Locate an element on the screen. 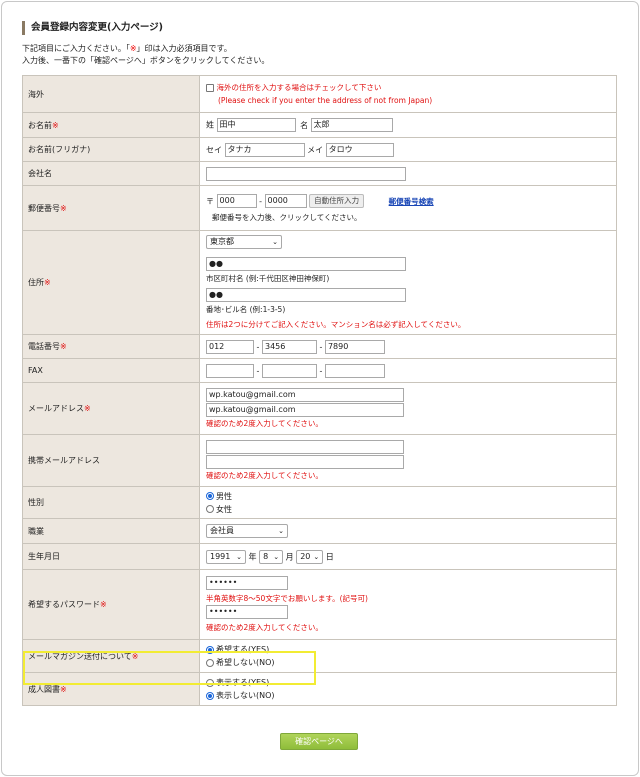 The width and height of the screenshot is (640, 777). row-birth: 生年月日 1991 ⌄ 年 8 ⌄ 月 20 ⌄ 日 is located at coordinates (319, 556).